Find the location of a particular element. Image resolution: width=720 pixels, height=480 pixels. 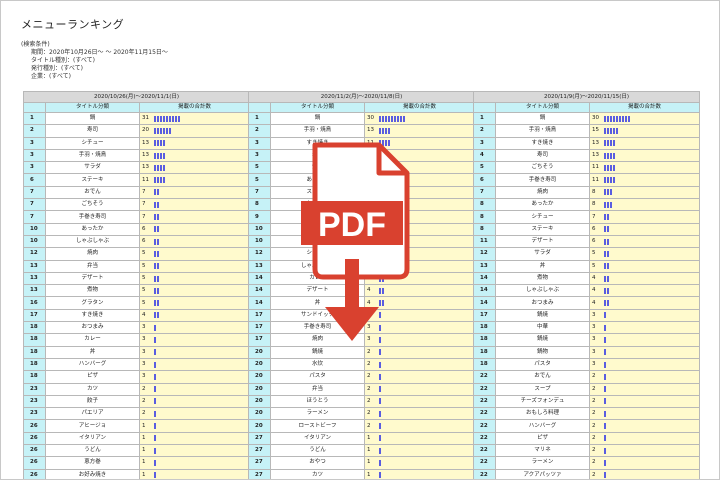

count-value: 11 is located at coordinates (145, 179).